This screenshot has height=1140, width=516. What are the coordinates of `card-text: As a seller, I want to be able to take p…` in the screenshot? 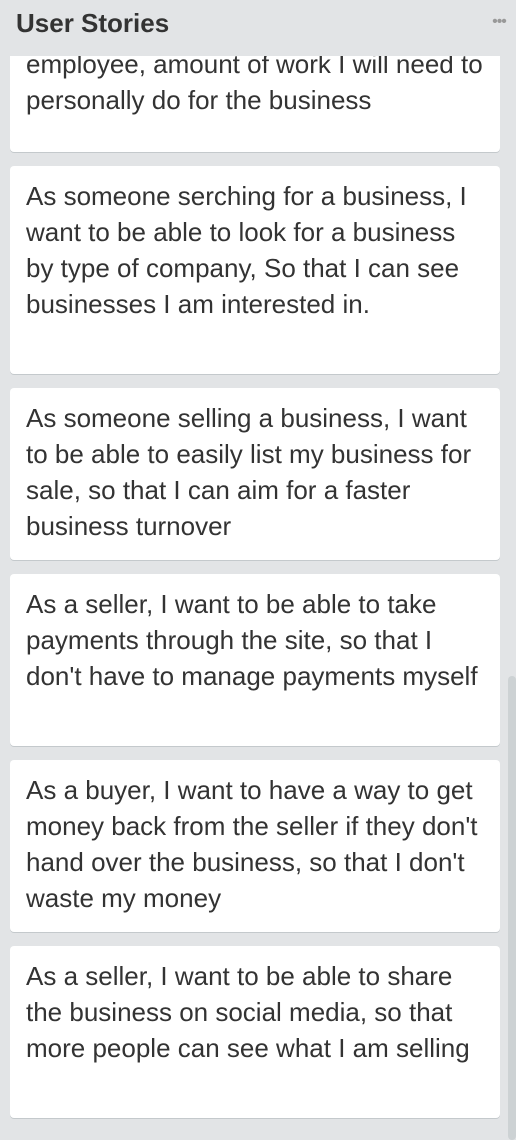 It's located at (252, 640).